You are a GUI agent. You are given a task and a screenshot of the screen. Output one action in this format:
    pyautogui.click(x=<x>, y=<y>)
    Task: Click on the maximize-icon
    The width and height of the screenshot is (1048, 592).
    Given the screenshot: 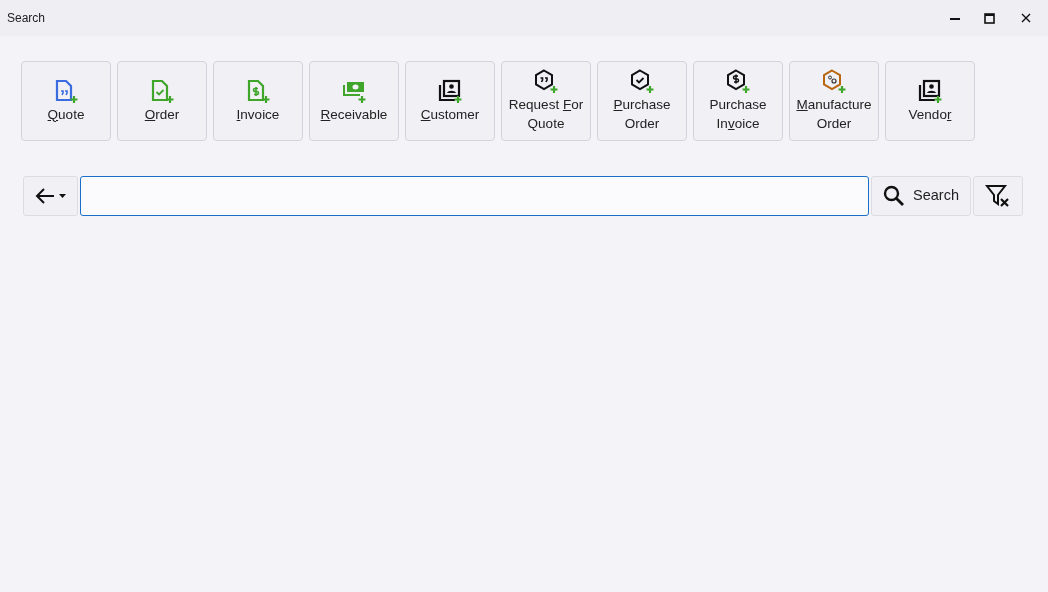 What is the action you would take?
    pyautogui.click(x=989, y=18)
    